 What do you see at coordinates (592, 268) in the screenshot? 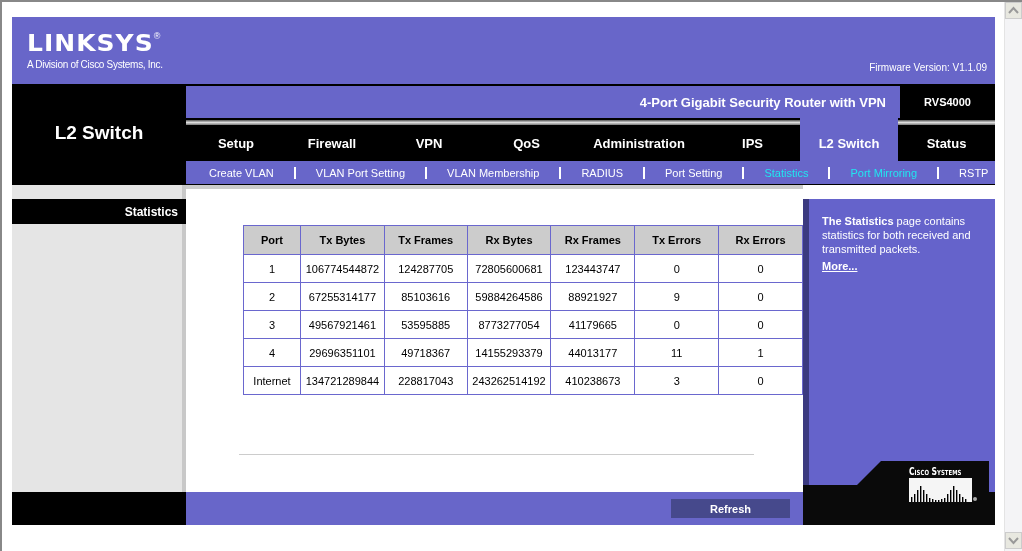
I see `table-cell: 123443747` at bounding box center [592, 268].